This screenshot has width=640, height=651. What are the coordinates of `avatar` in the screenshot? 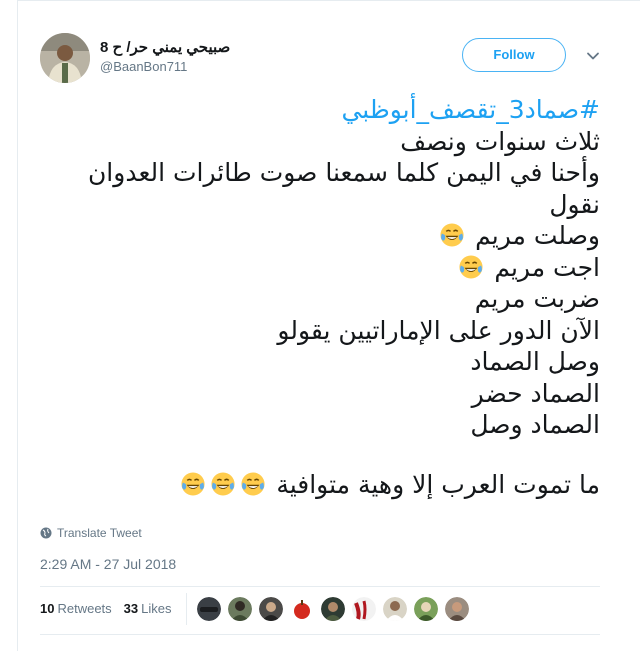 It's located at (65, 58).